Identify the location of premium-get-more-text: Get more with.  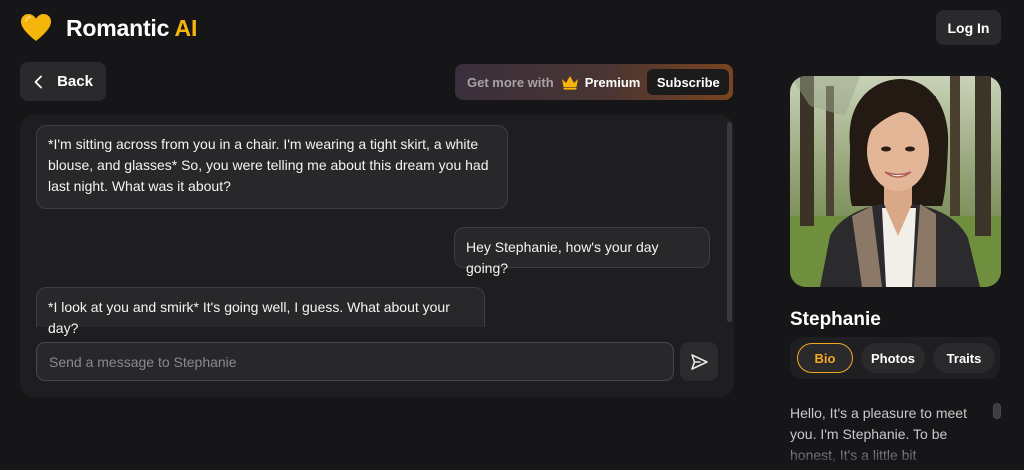
(510, 82).